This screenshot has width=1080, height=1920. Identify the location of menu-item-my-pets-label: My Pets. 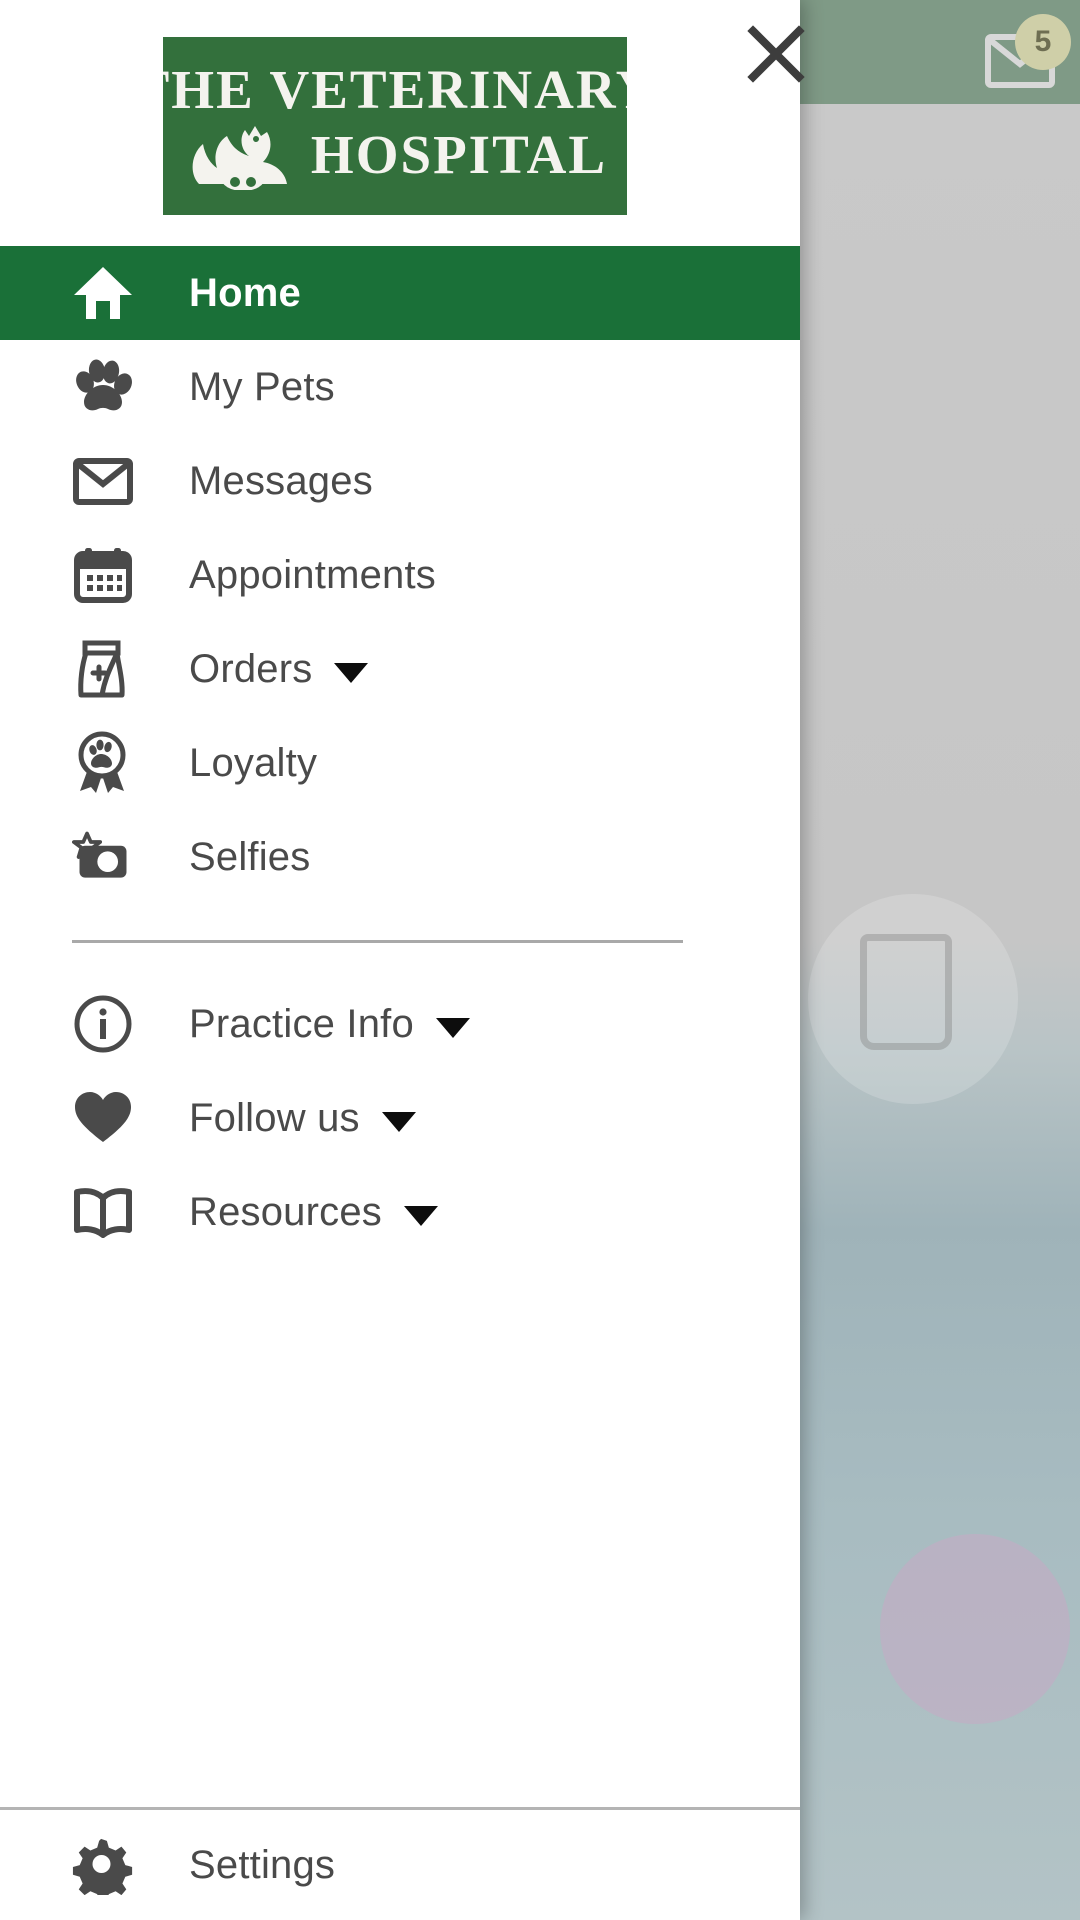
(262, 386).